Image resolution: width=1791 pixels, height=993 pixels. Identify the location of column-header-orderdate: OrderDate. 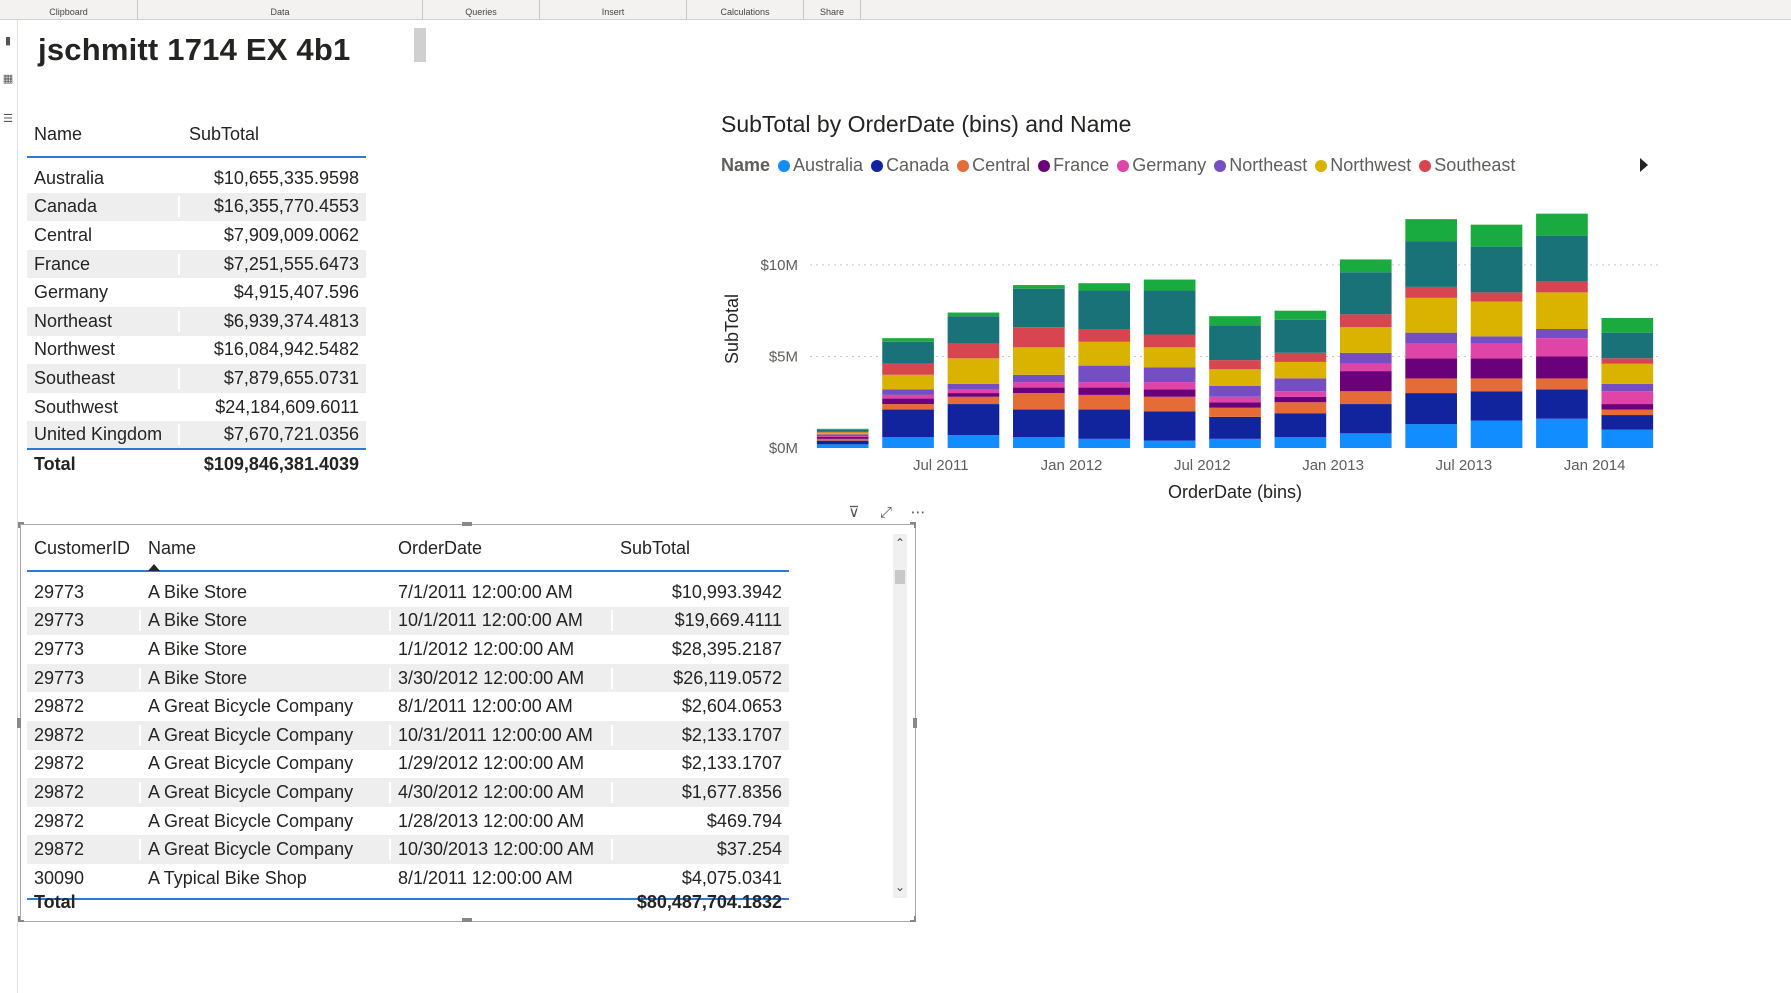
(502, 548).